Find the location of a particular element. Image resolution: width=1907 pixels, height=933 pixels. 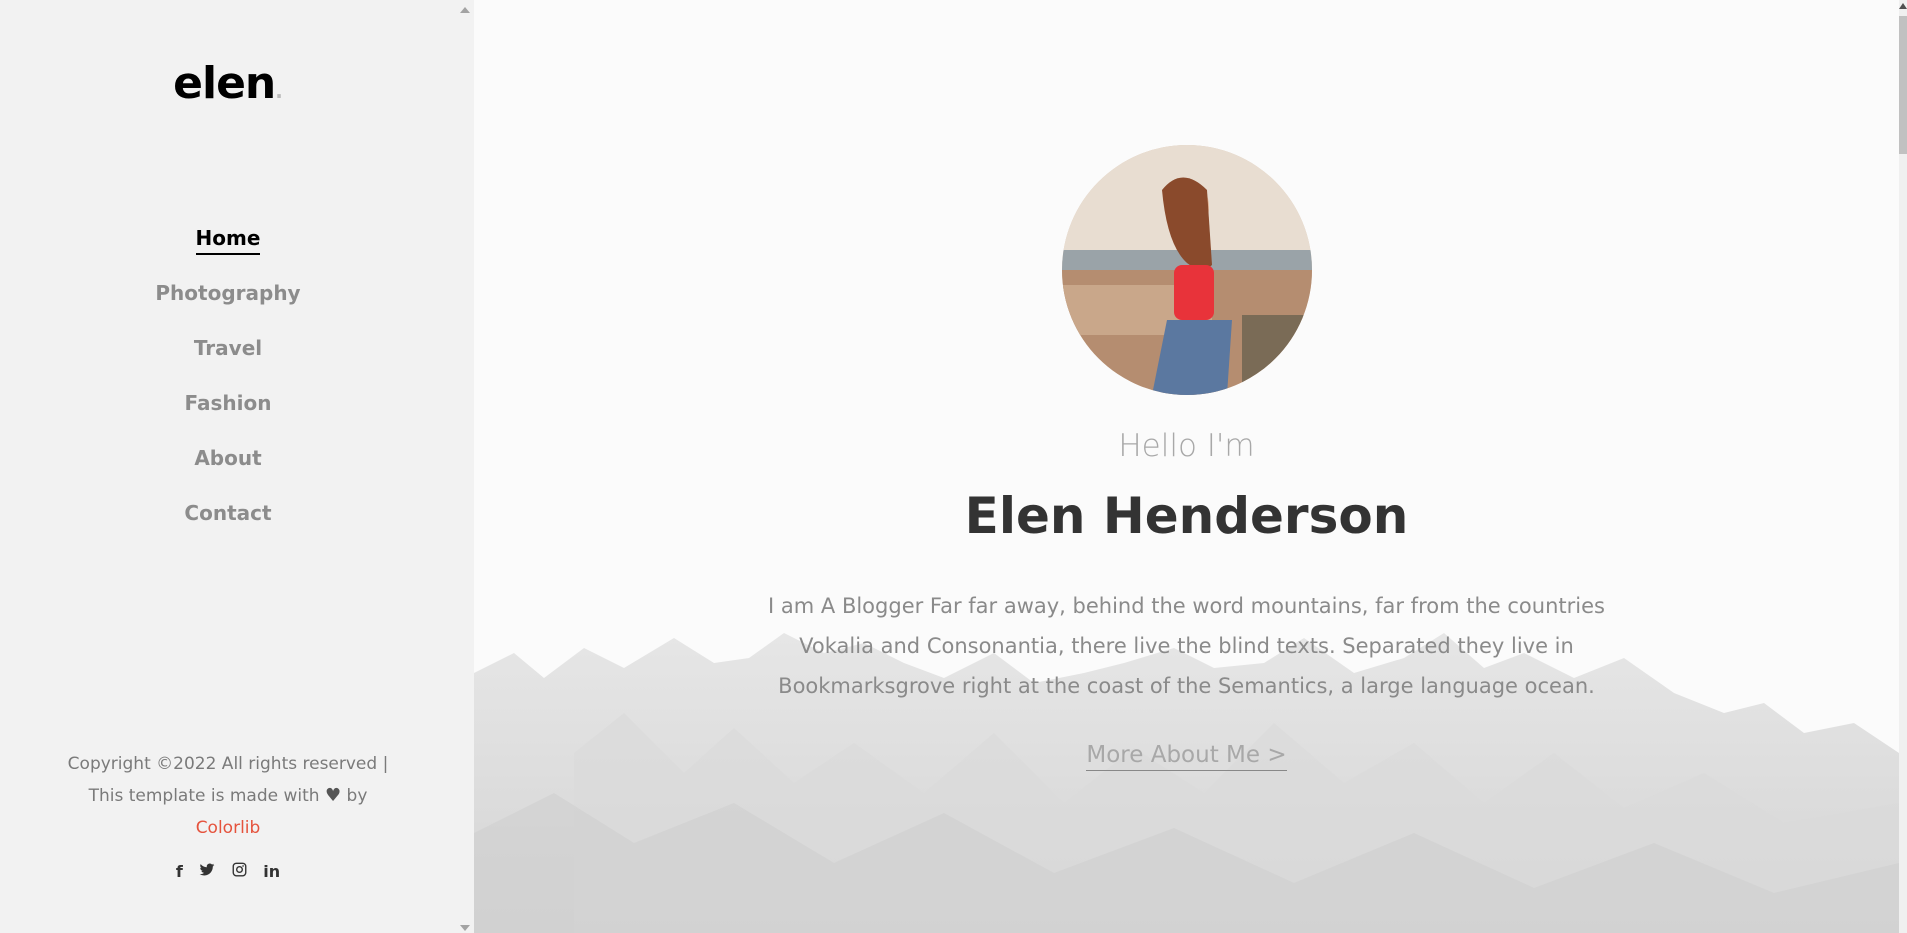

nav-contact: Contact is located at coordinates (227, 514).